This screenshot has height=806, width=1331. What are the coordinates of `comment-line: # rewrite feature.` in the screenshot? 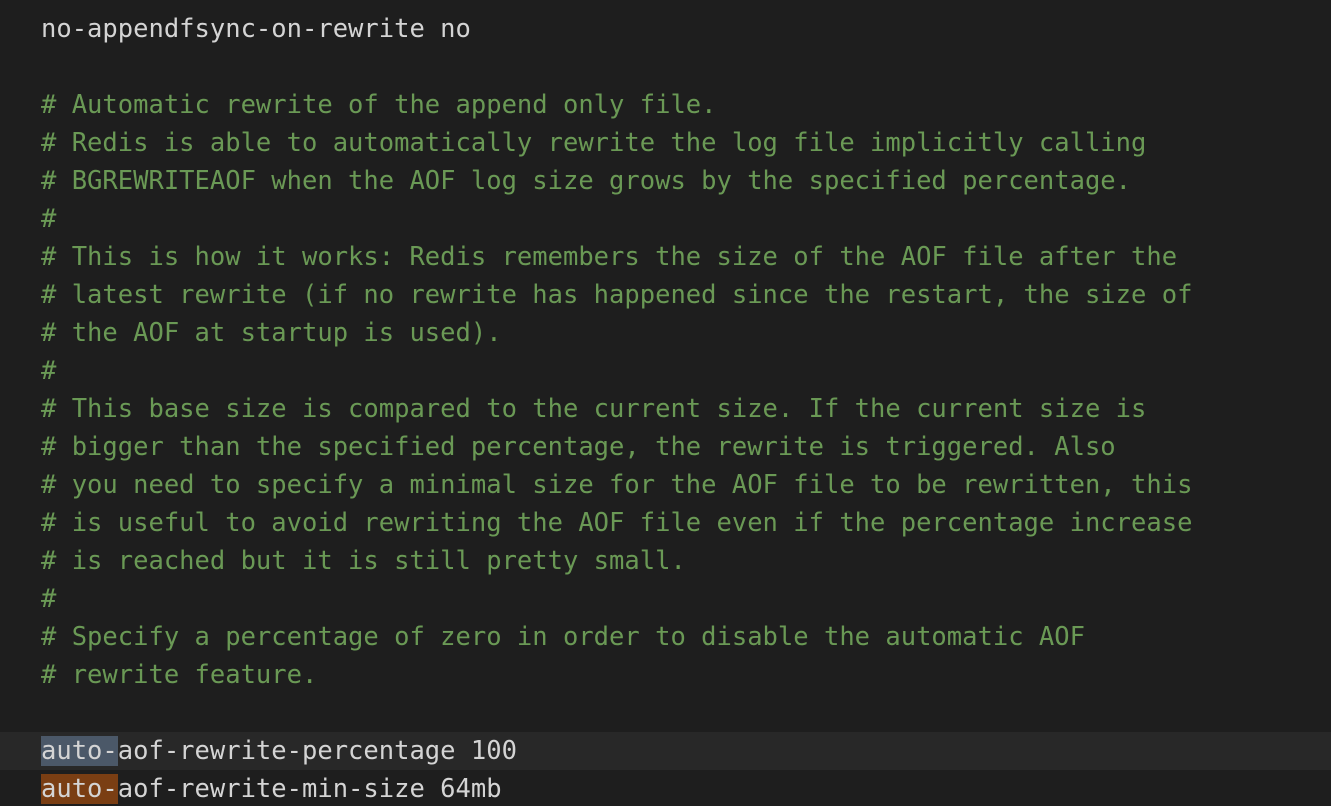 It's located at (665, 675).